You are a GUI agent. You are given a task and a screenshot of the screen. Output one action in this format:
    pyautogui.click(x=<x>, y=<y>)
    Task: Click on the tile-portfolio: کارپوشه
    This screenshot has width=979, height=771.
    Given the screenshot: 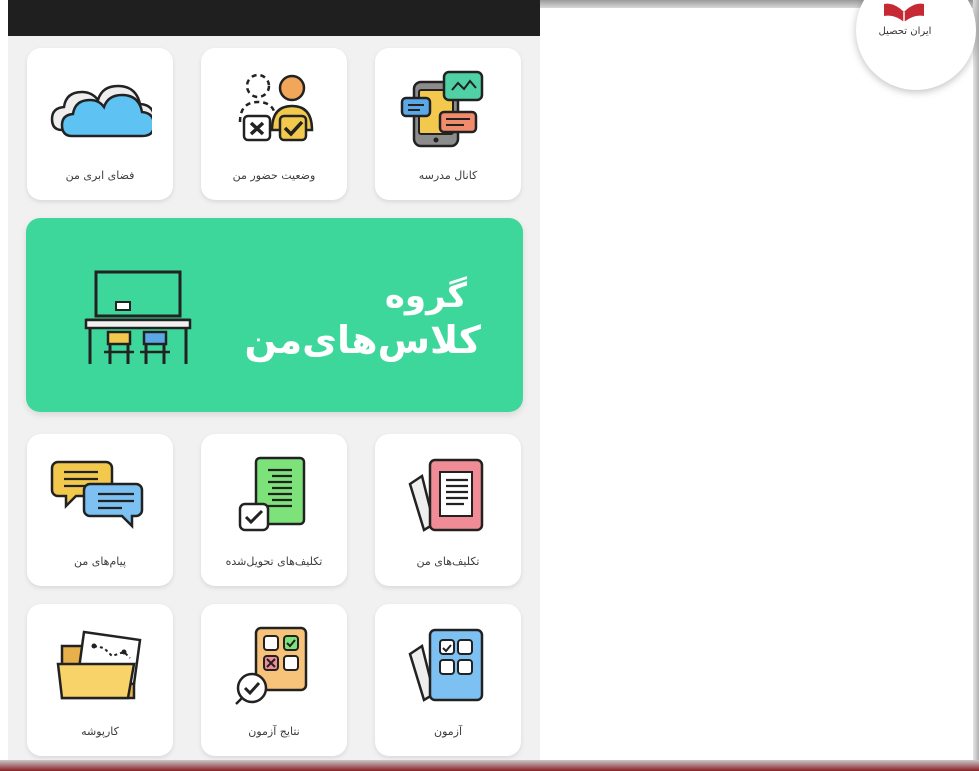 What is the action you would take?
    pyautogui.click(x=100, y=680)
    